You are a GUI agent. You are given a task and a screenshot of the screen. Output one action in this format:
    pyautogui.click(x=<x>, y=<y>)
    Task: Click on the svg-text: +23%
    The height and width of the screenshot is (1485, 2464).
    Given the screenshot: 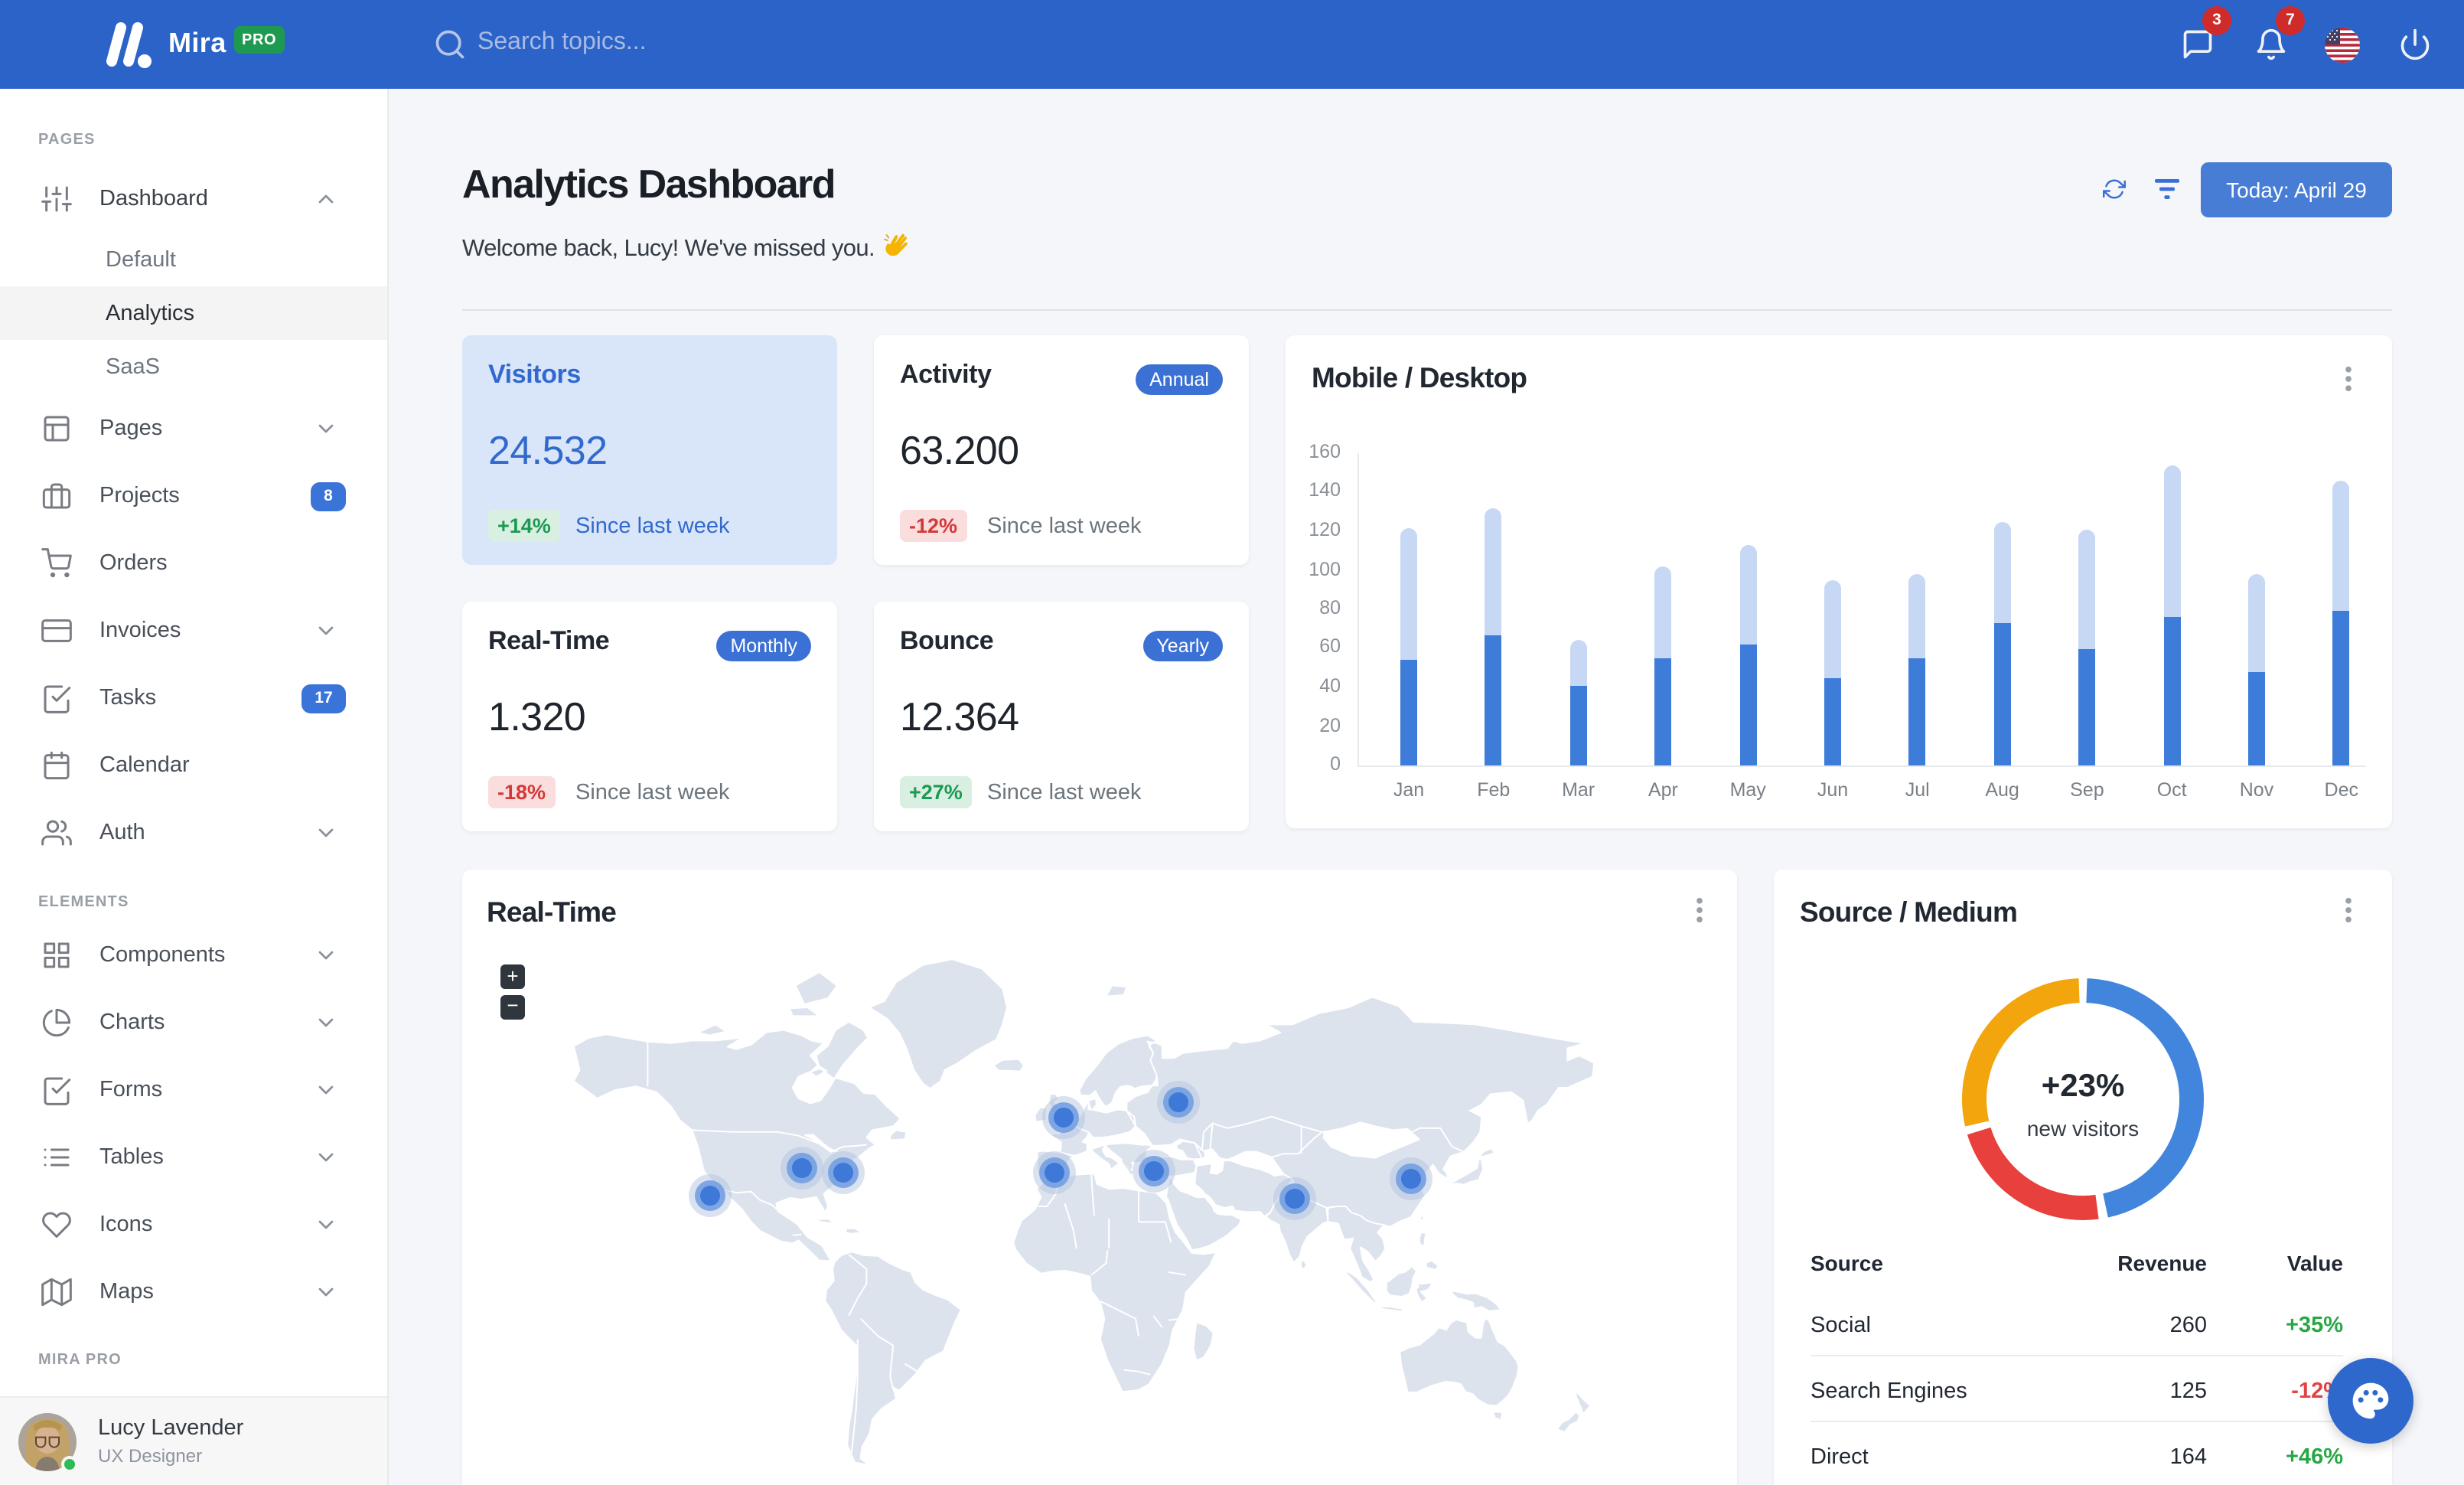 What is the action you would take?
    pyautogui.click(x=2083, y=1085)
    